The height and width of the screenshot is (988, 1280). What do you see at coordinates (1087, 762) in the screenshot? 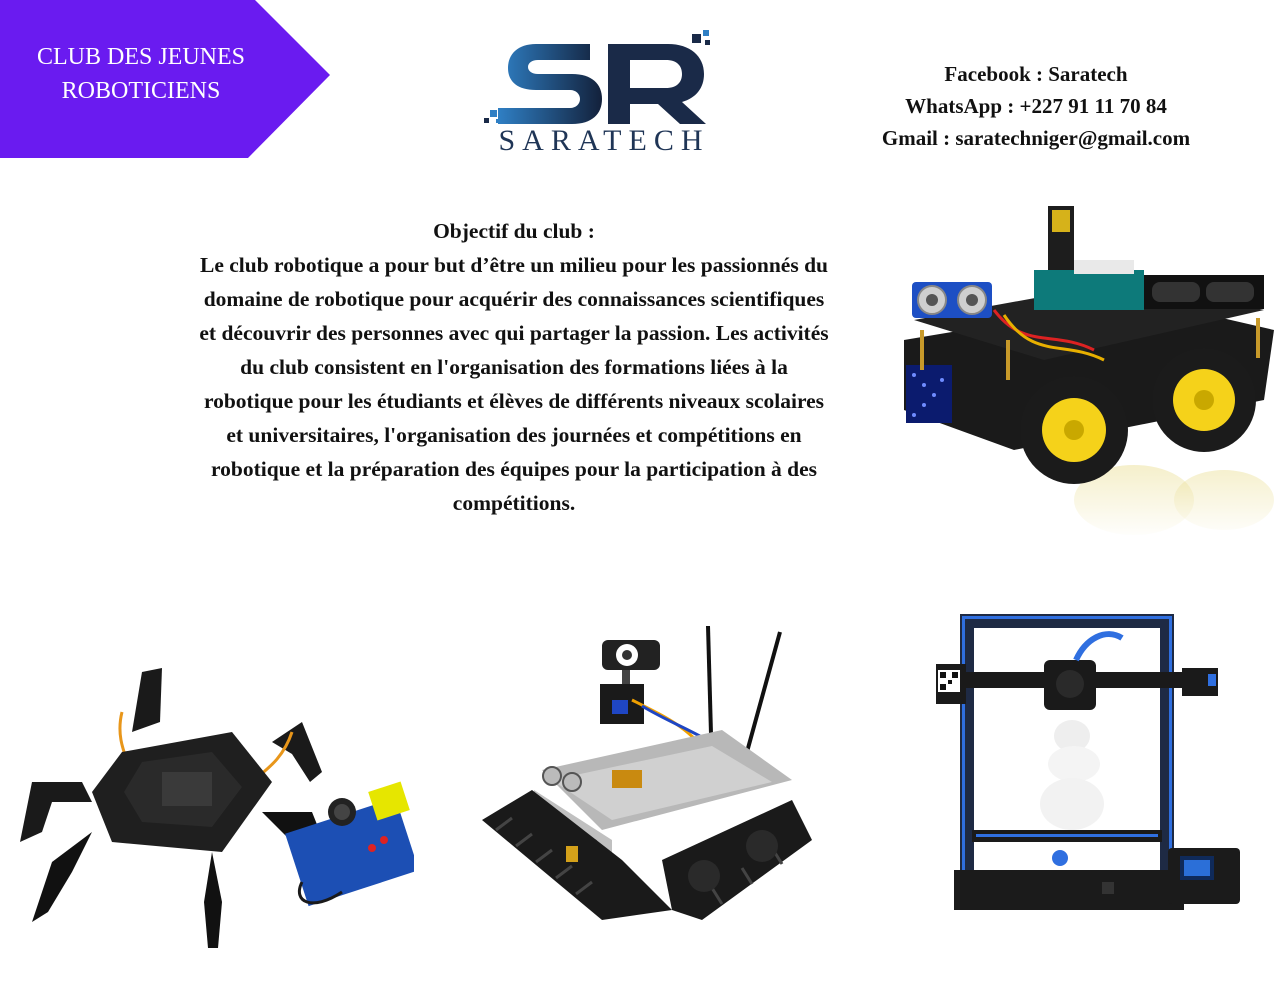
I see `3d-printer-image` at bounding box center [1087, 762].